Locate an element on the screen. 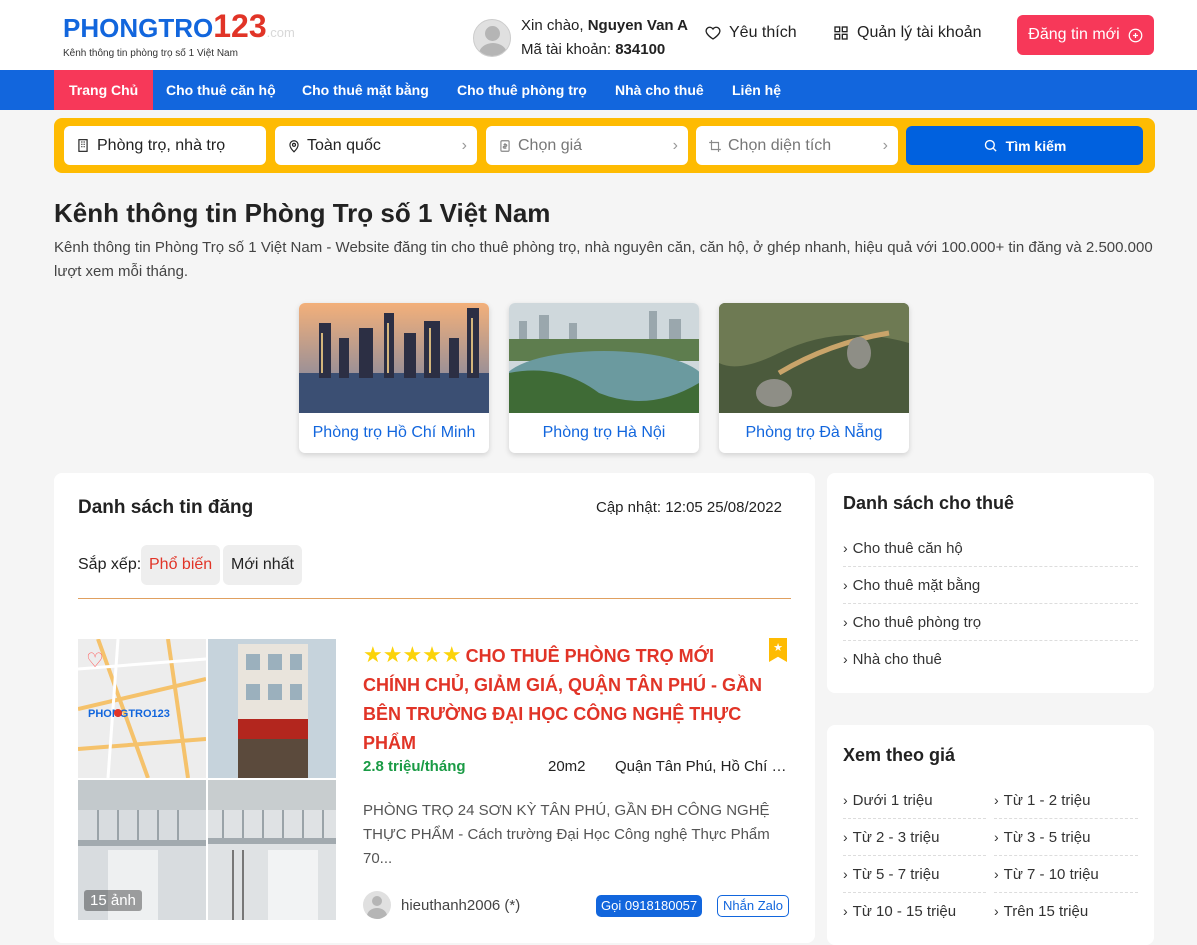 This screenshot has height=945, width=1197. grid-icon is located at coordinates (841, 33).